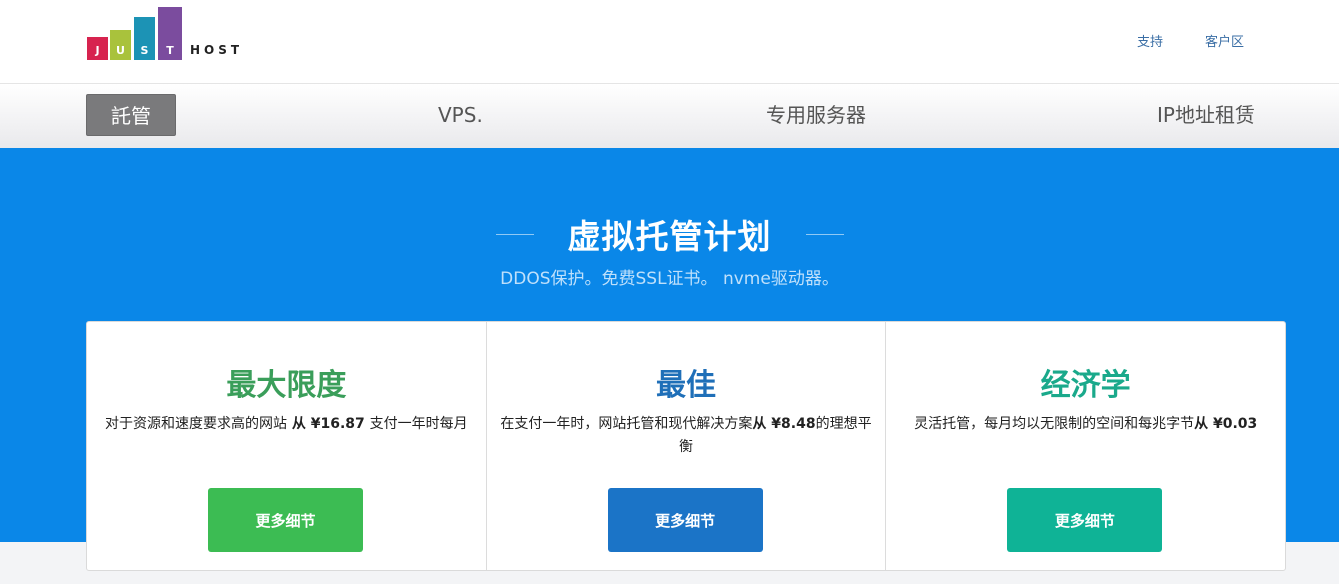 The height and width of the screenshot is (584, 1339). Describe the element at coordinates (287, 446) in the screenshot. I see `plan-card-maximum: 最大限度 对于资源和速度要求高的网站 从 ¥16.87 支付一年时每月 更多细节` at that location.